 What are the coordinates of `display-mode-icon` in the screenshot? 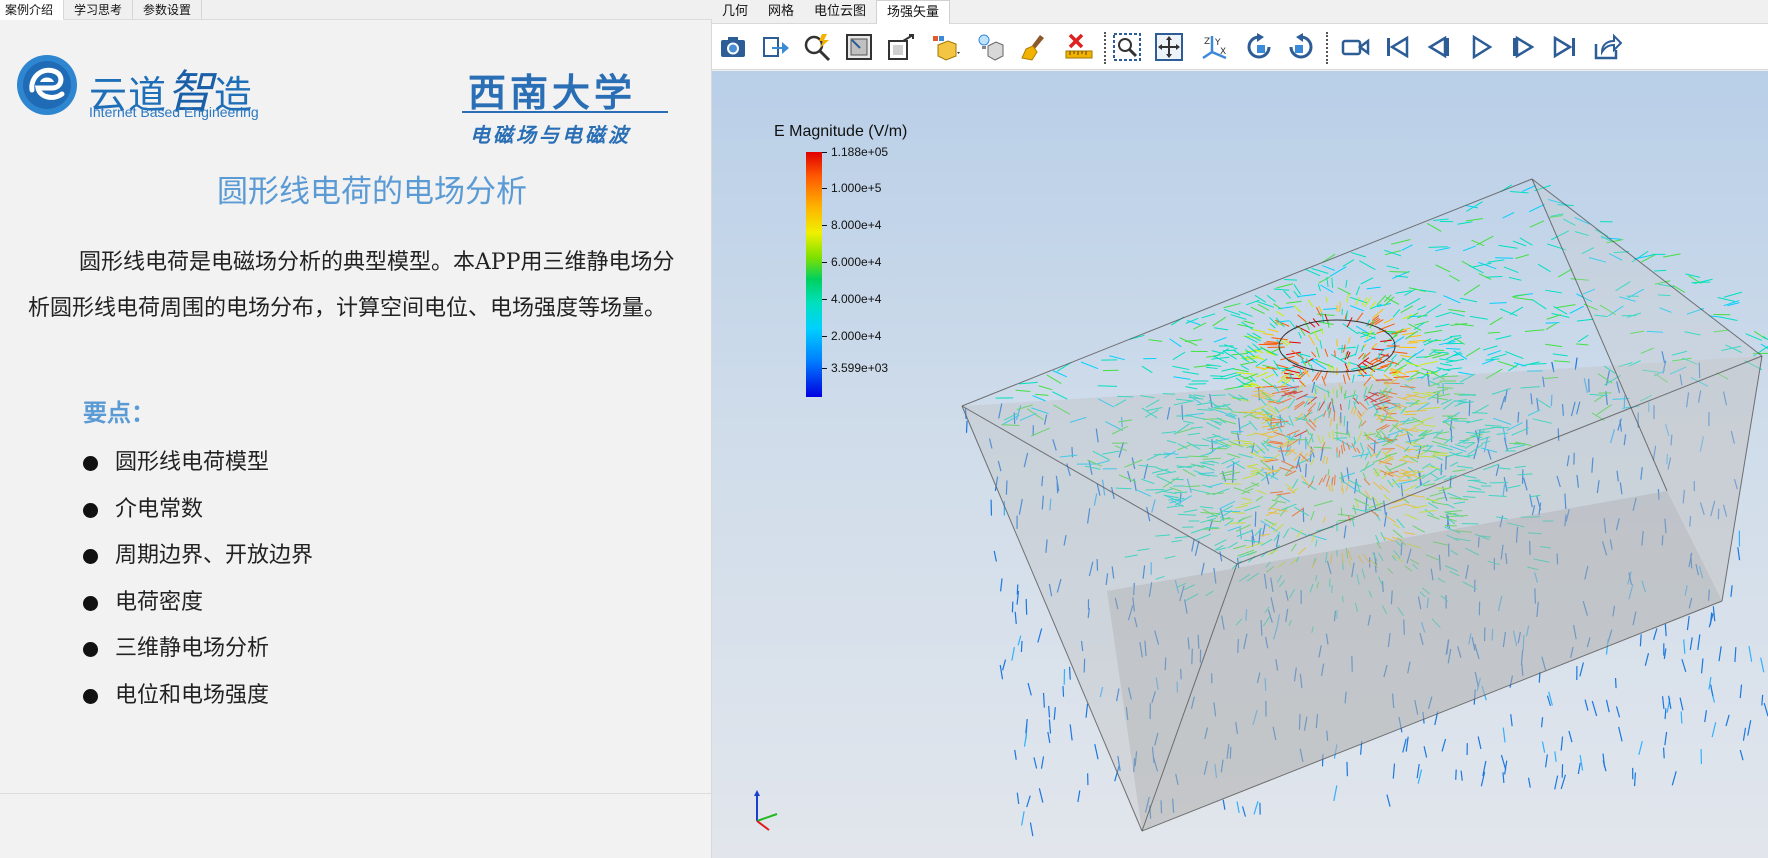 It's located at (945, 47).